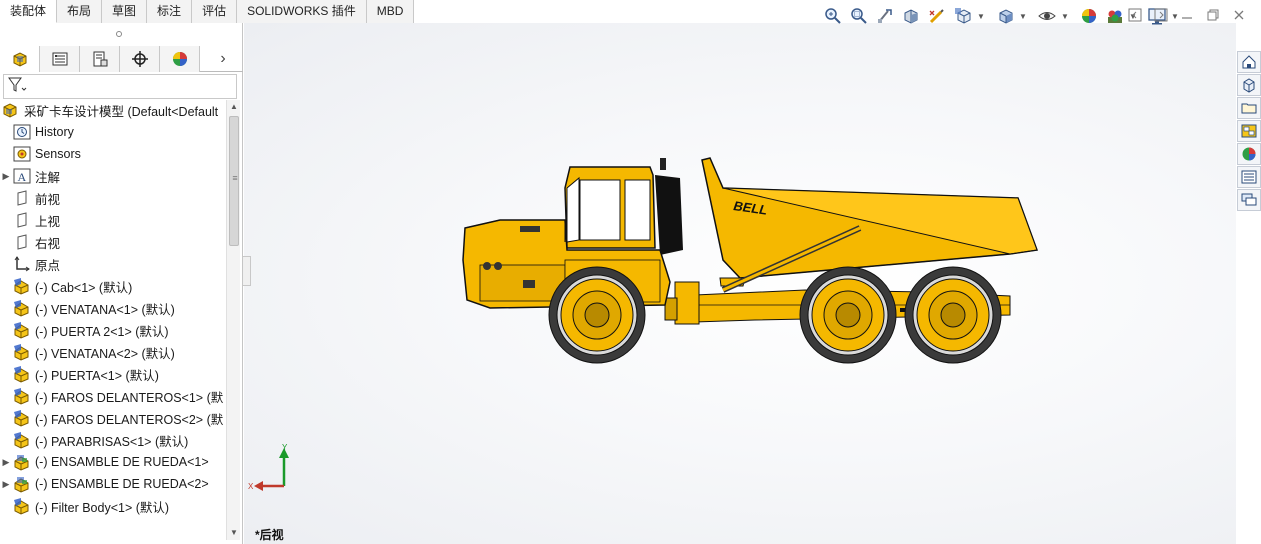  What do you see at coordinates (29, 11) in the screenshot?
I see `tab-assembly: 装配体` at bounding box center [29, 11].